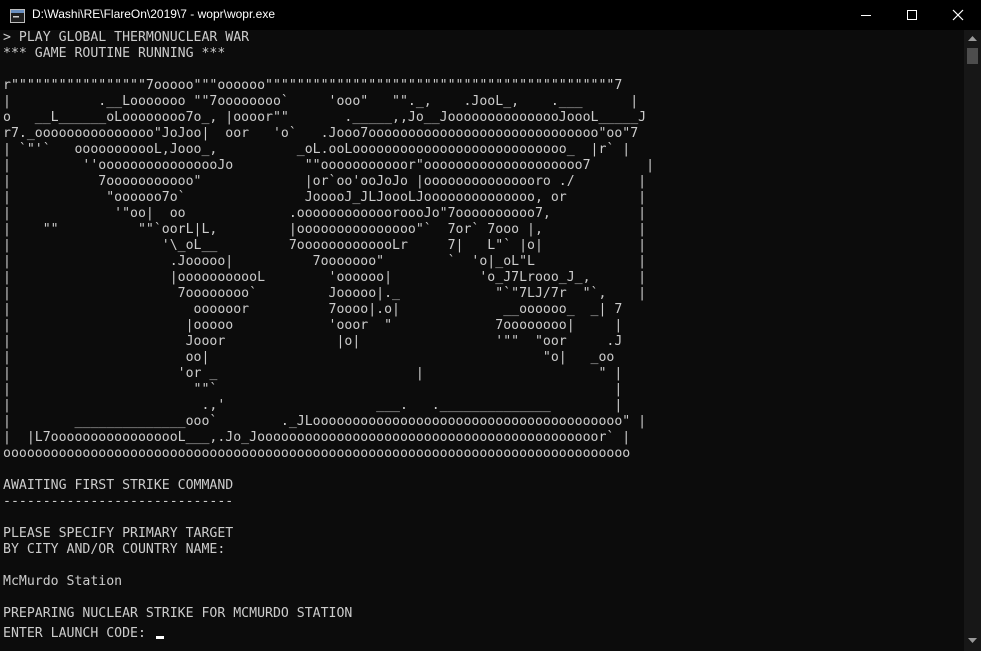 This screenshot has height=651, width=981. What do you see at coordinates (972, 56) in the screenshot?
I see `scrollbar-thumb` at bounding box center [972, 56].